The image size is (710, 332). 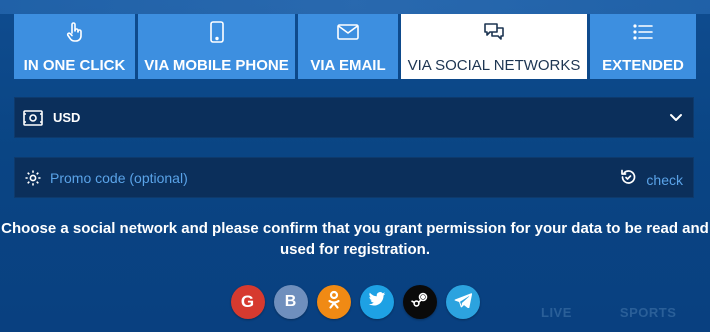 I want to click on banknote-icon, so click(x=33, y=118).